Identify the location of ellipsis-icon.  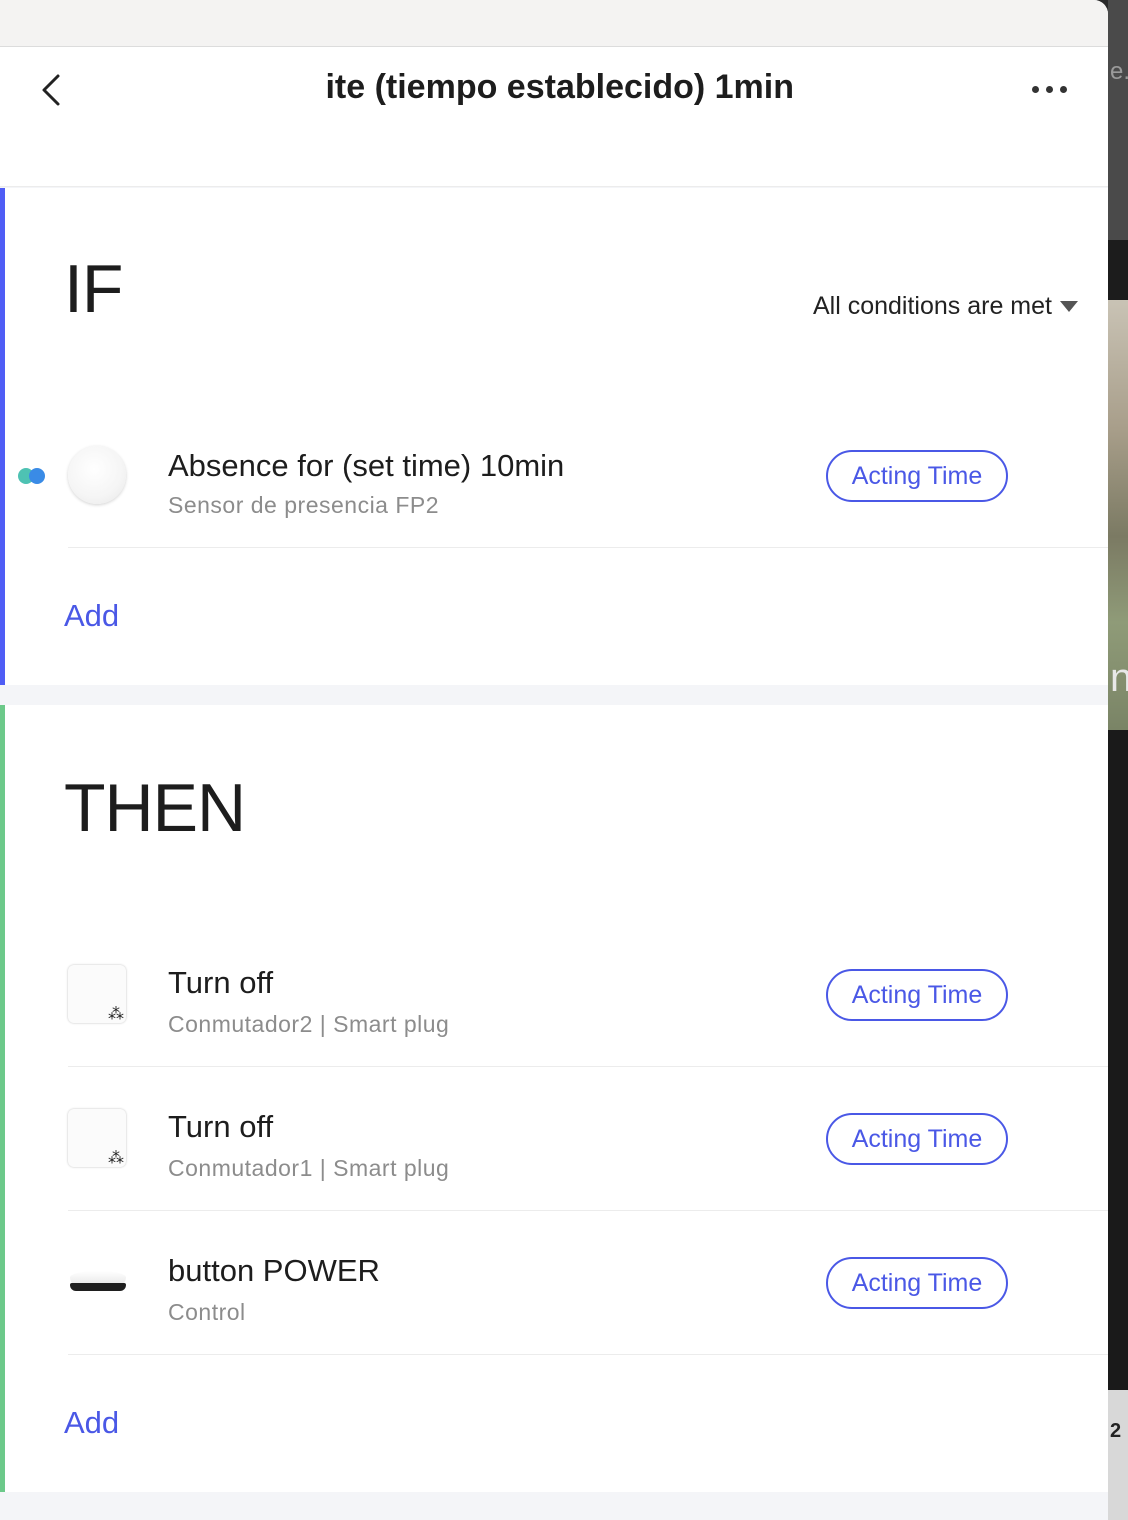
(1035, 89).